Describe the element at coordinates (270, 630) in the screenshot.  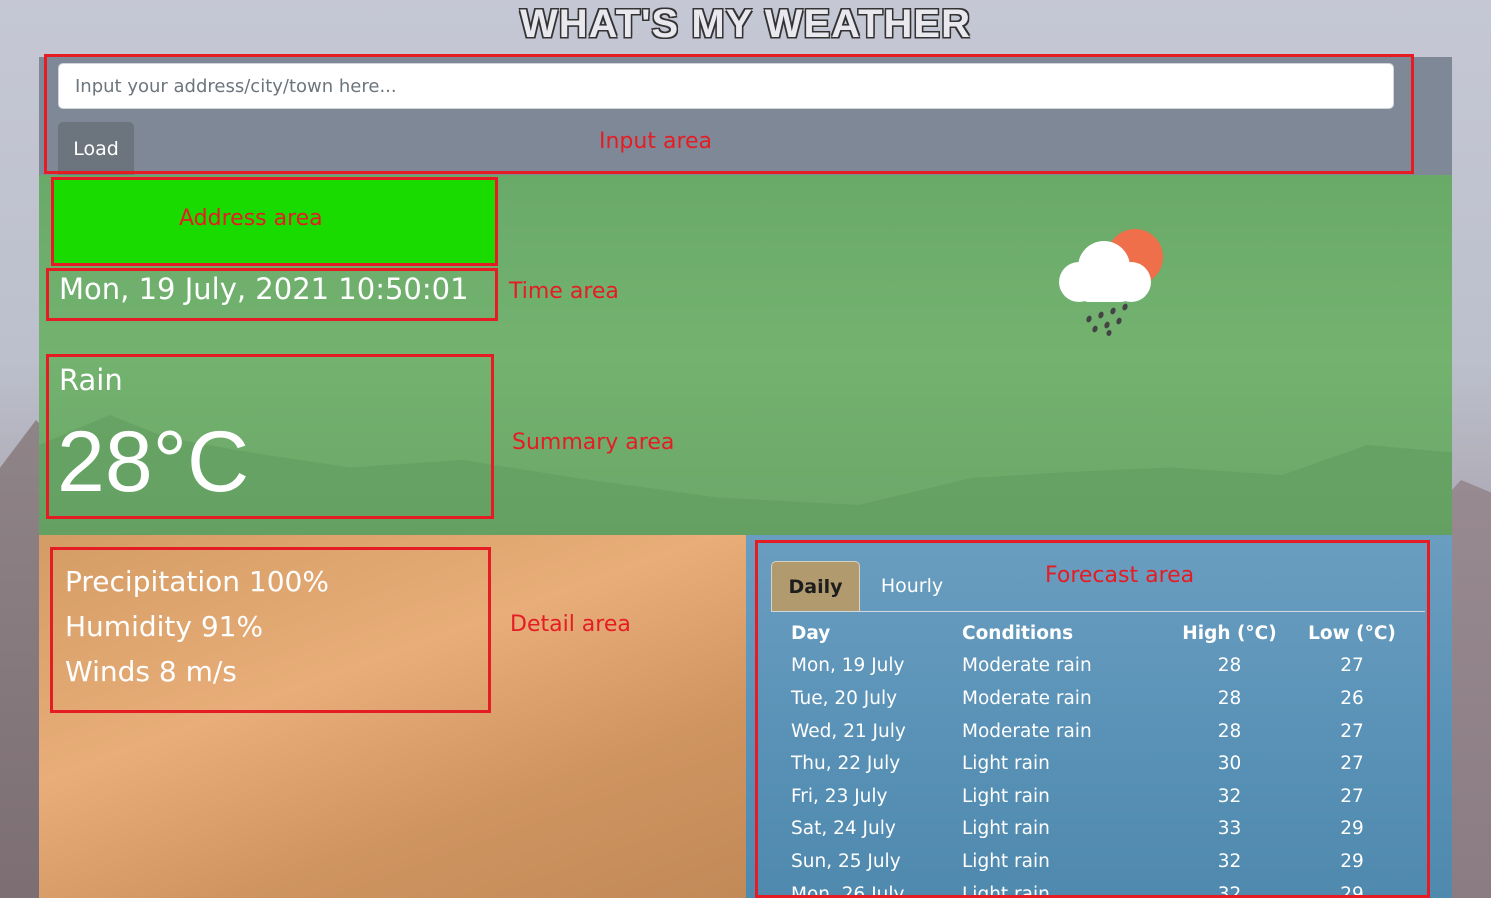
I see `annotation-box-detail` at that location.